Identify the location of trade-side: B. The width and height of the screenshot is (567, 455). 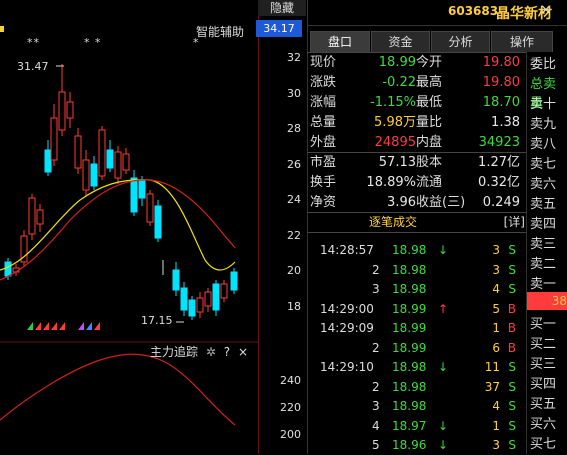
(511, 328).